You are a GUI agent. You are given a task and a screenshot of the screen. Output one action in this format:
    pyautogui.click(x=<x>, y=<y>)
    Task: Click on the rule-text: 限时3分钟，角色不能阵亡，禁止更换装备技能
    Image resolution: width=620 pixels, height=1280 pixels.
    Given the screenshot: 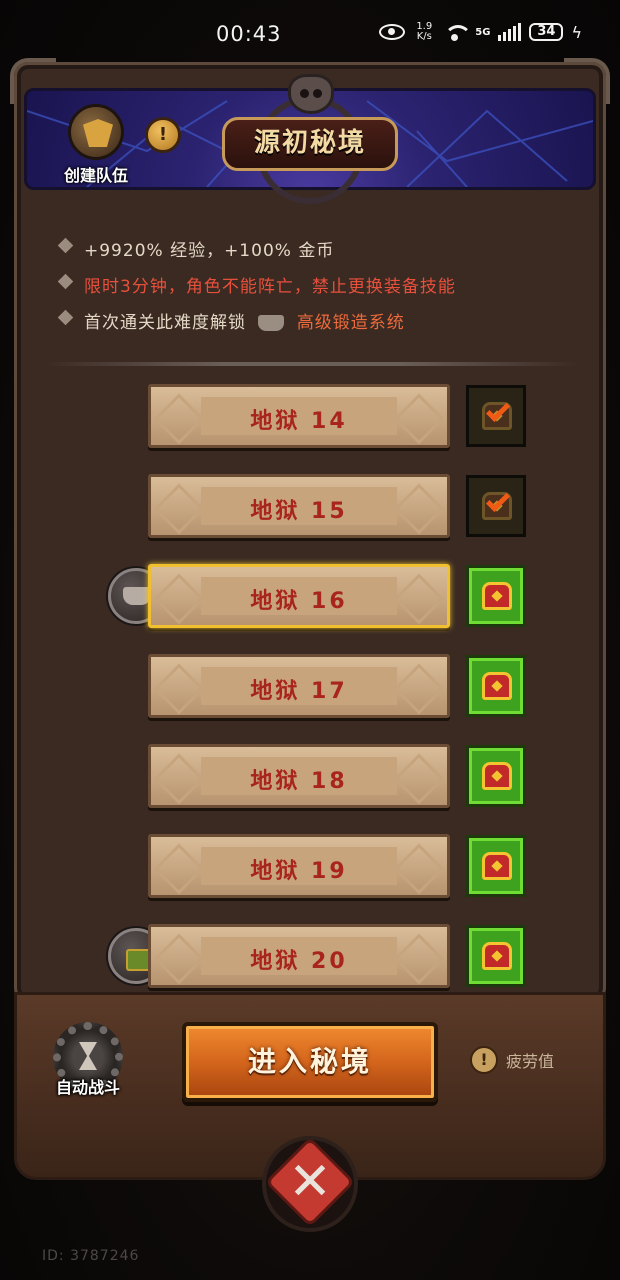 What is the action you would take?
    pyautogui.click(x=270, y=287)
    